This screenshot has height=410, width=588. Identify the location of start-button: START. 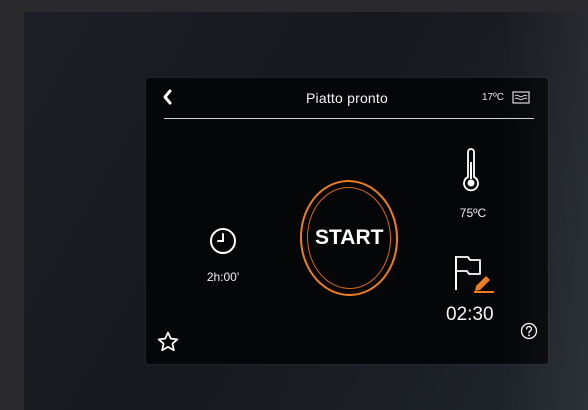
(349, 238).